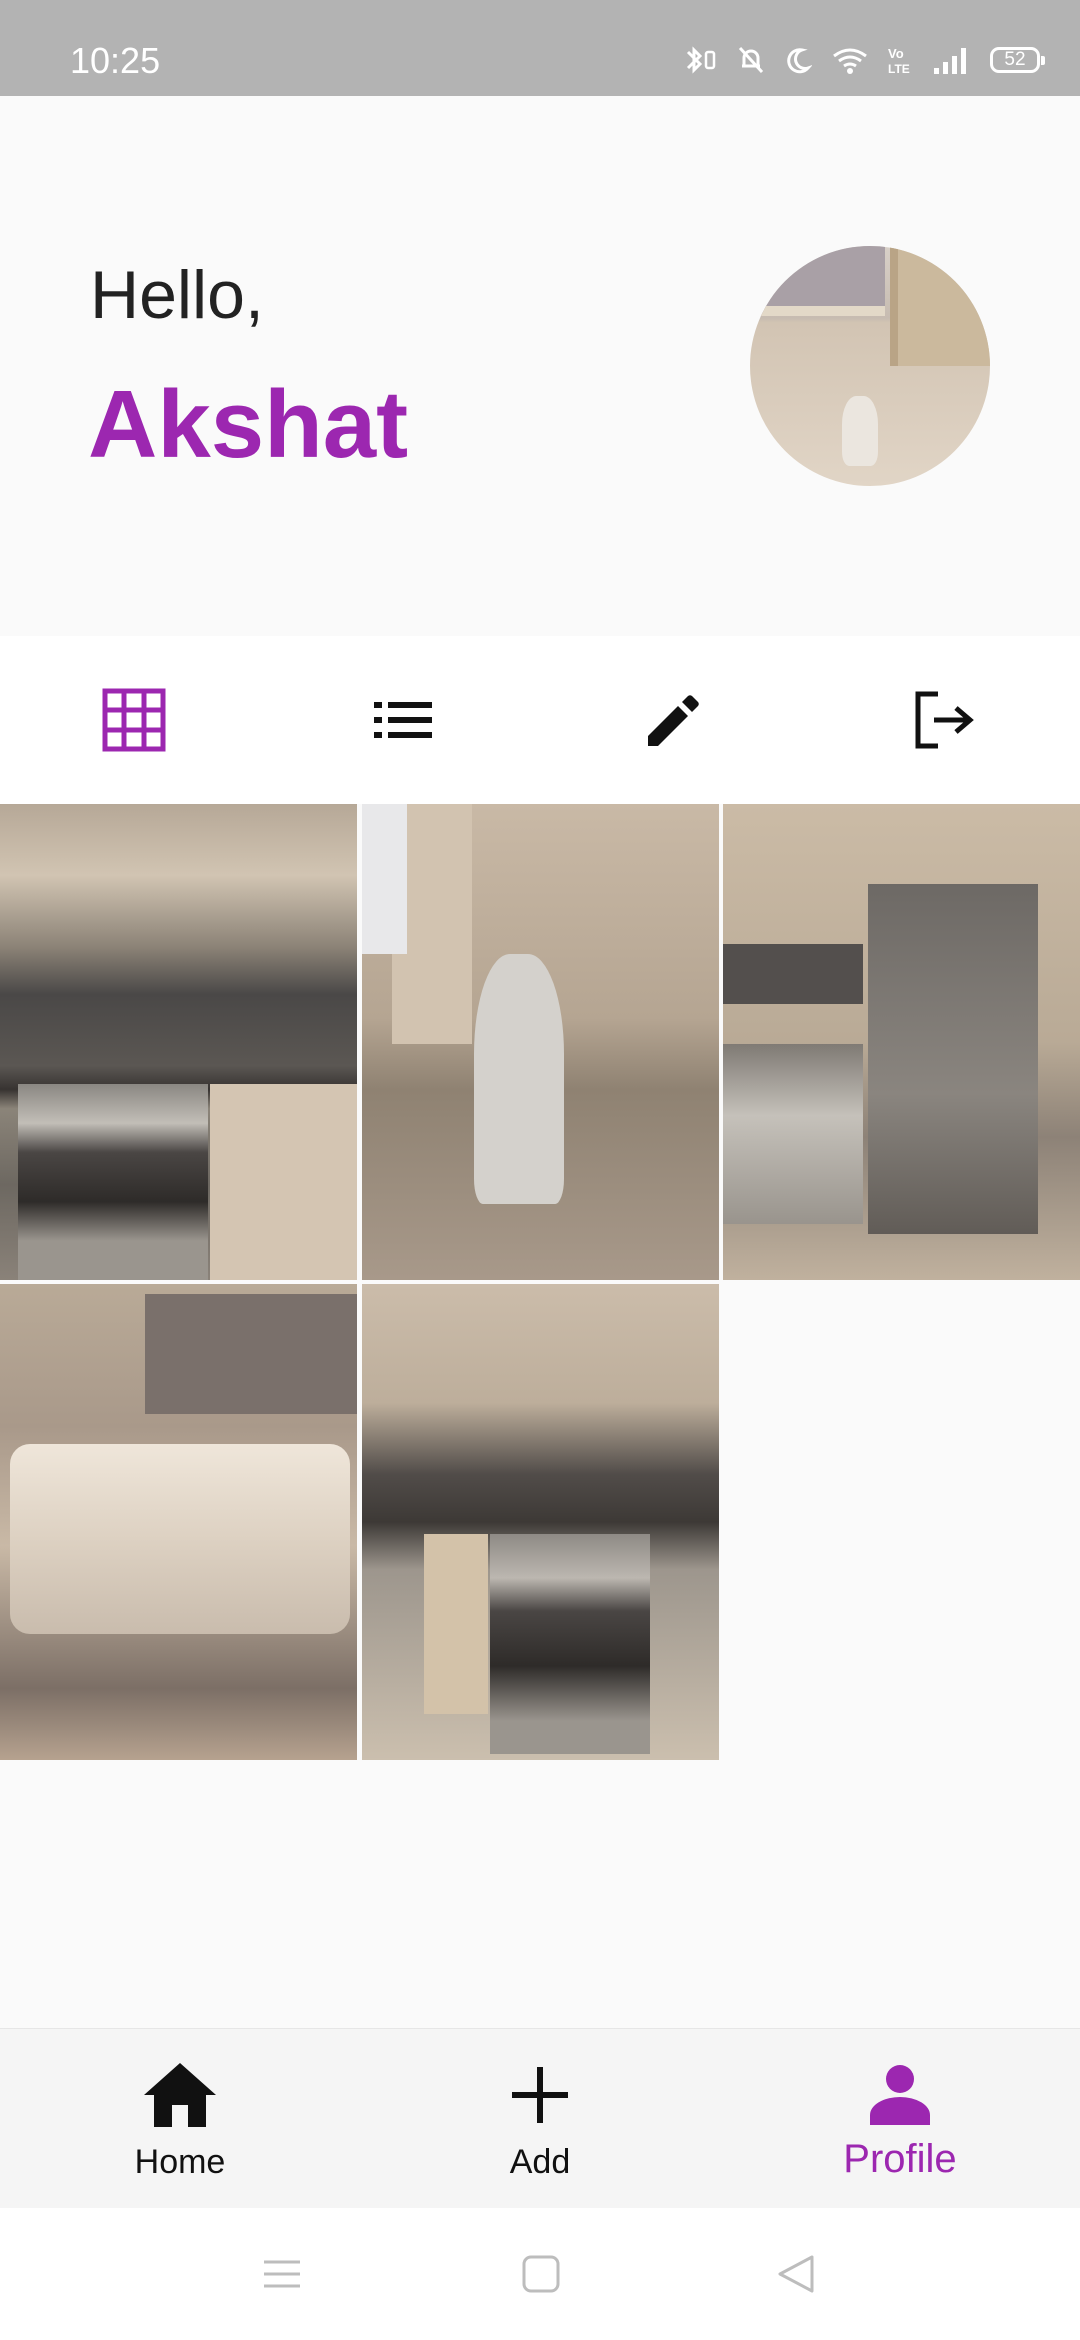 The width and height of the screenshot is (1080, 2340). I want to click on signal-icon, so click(950, 61).